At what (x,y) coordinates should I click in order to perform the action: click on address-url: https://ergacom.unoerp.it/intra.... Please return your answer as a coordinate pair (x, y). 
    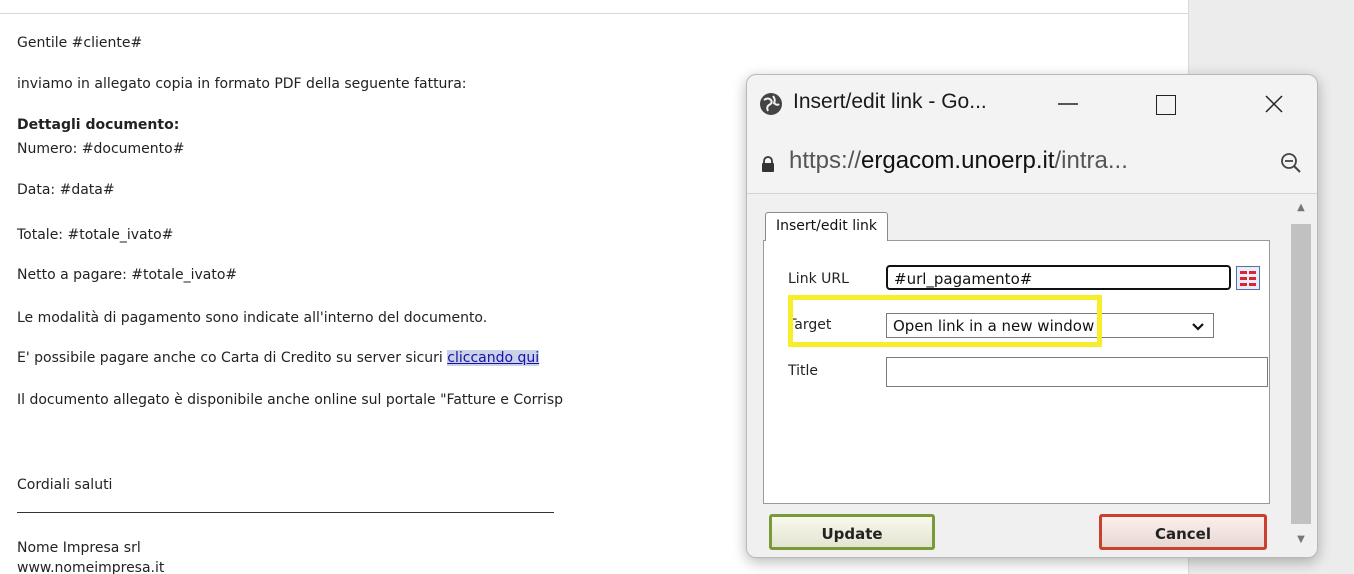
    Looking at the image, I should click on (958, 161).